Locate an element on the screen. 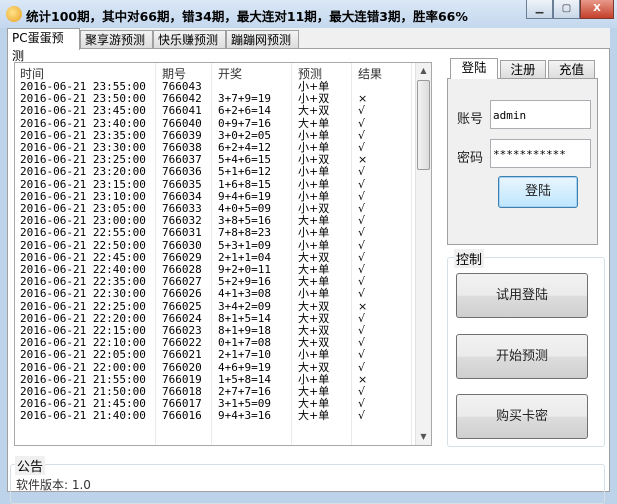 This screenshot has height=504, width=617. table-row: 2016-06-21 22:55:00 766031 7+8+8=23 小+单 √ is located at coordinates (215, 233).